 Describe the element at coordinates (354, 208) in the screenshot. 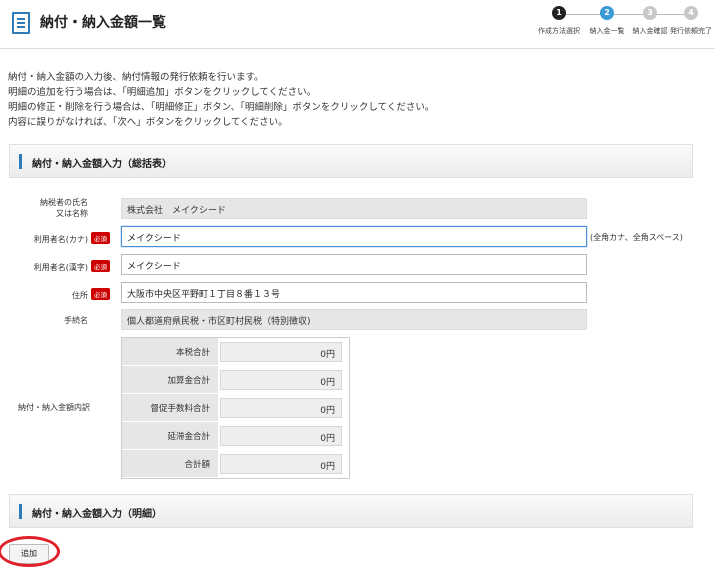

I see `taxpayer-name-field: 株式会社 メイクシード` at that location.